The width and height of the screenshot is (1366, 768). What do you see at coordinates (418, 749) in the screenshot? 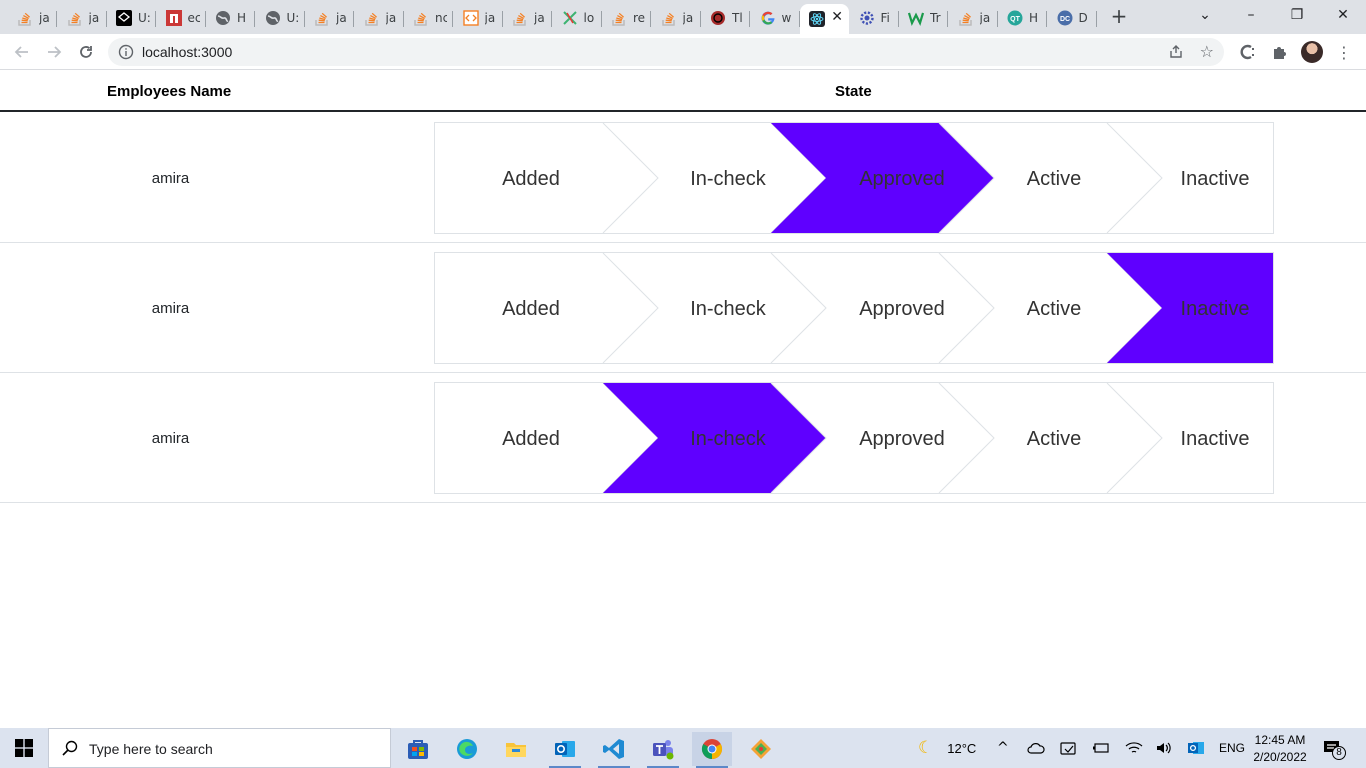
I see `taskbar-store-app` at bounding box center [418, 749].